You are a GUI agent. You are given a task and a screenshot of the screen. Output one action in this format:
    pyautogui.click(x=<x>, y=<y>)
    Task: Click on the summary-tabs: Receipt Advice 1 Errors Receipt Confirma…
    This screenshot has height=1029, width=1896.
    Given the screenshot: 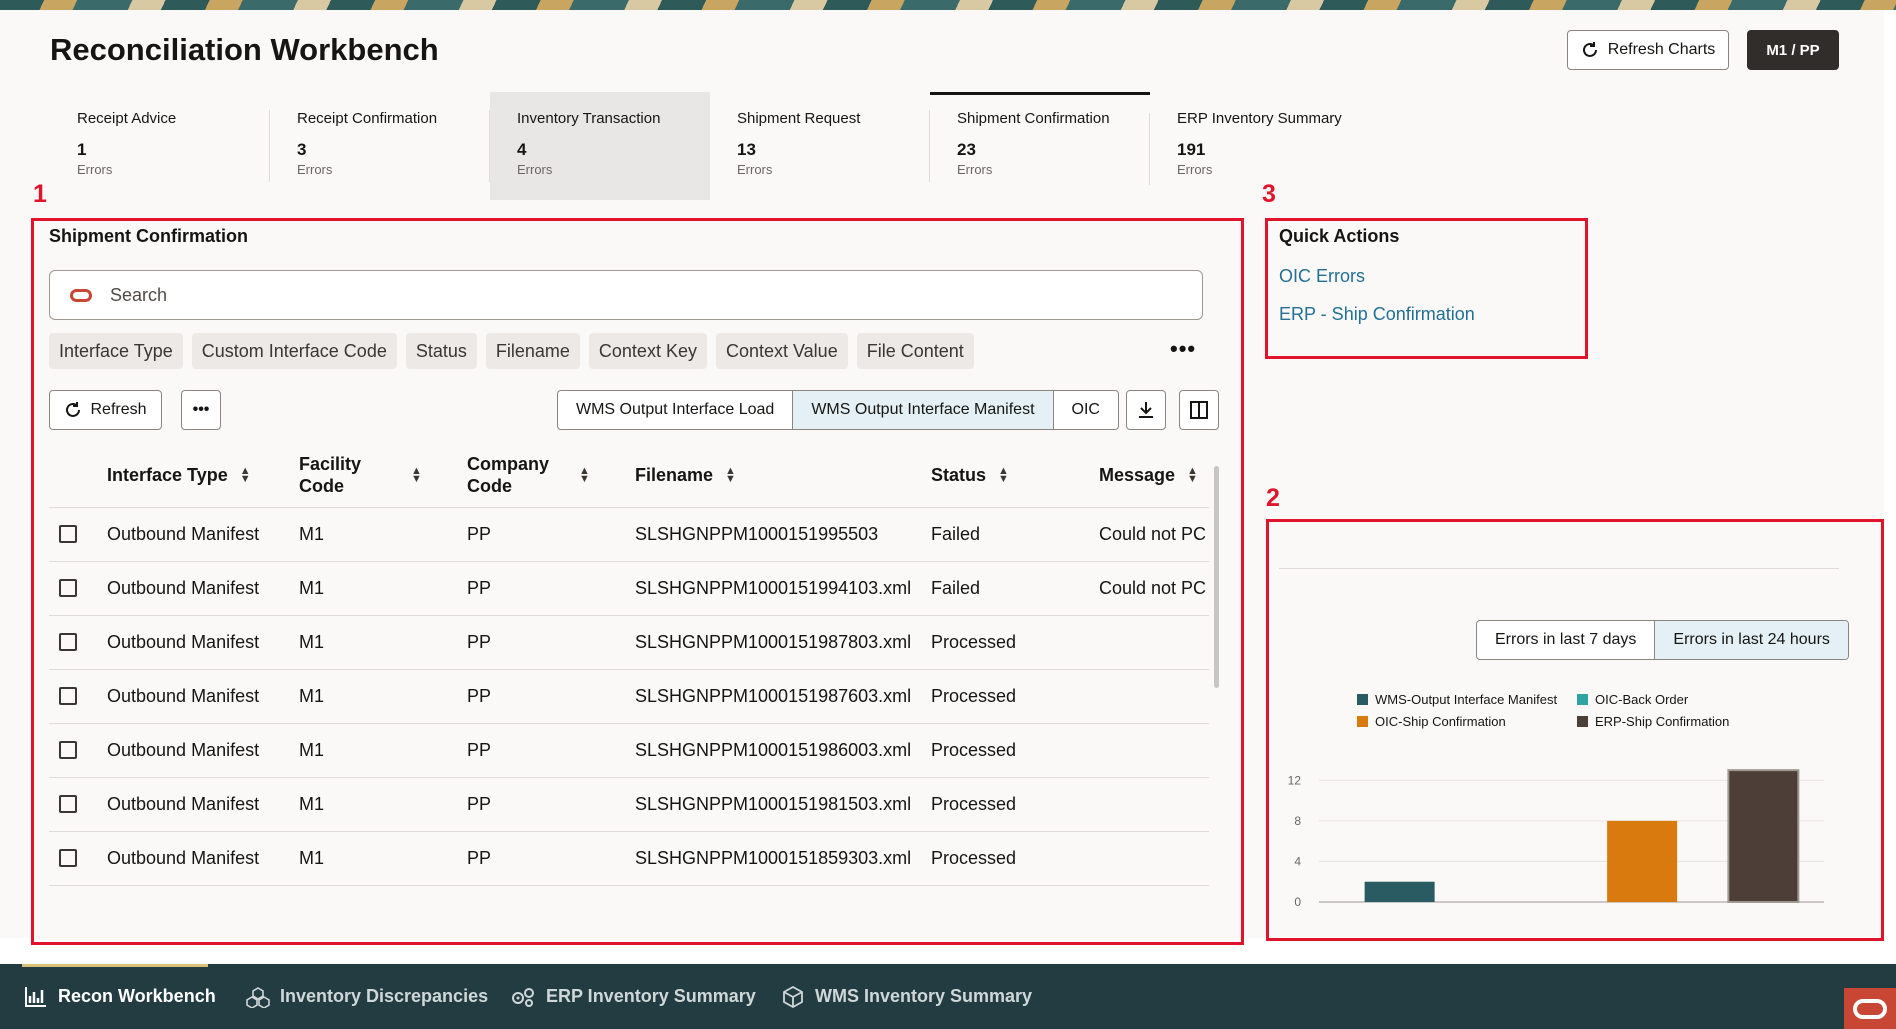 What is the action you would take?
    pyautogui.click(x=710, y=146)
    